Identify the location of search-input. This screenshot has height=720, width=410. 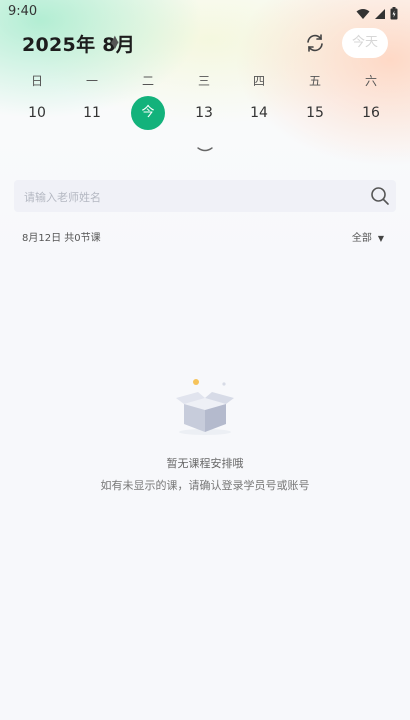
(189, 197).